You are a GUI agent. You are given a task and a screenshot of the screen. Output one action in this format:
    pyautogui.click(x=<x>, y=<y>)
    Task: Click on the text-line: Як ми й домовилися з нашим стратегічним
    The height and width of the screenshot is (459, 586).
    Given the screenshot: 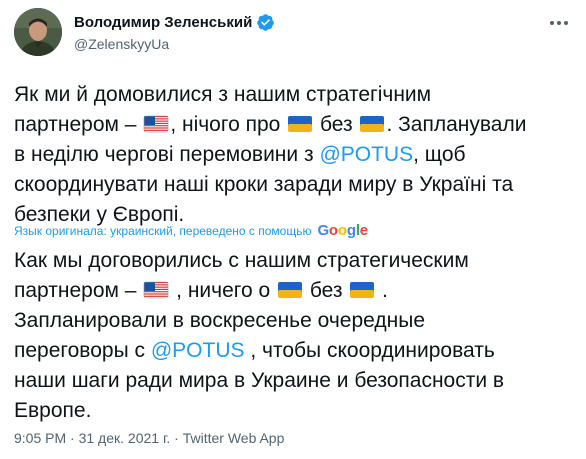 What is the action you would take?
    pyautogui.click(x=294, y=95)
    